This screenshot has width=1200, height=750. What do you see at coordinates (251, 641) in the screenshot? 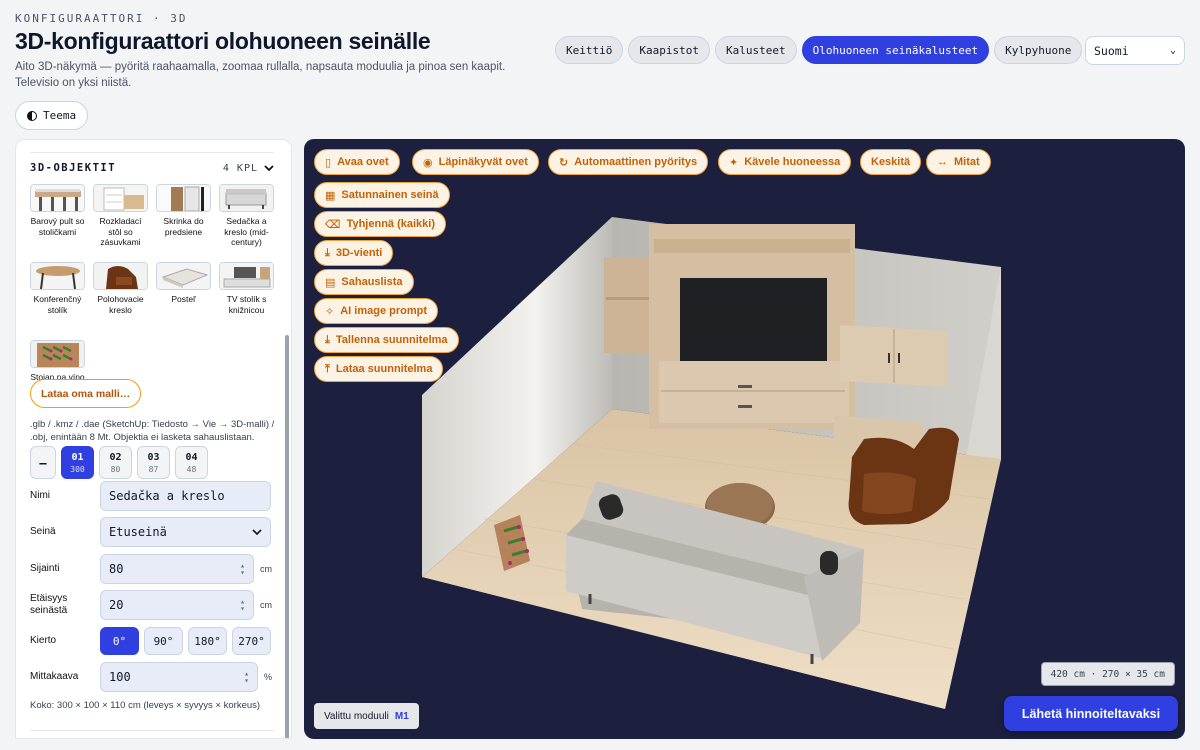
I see `rotation-270-button: 270°` at bounding box center [251, 641].